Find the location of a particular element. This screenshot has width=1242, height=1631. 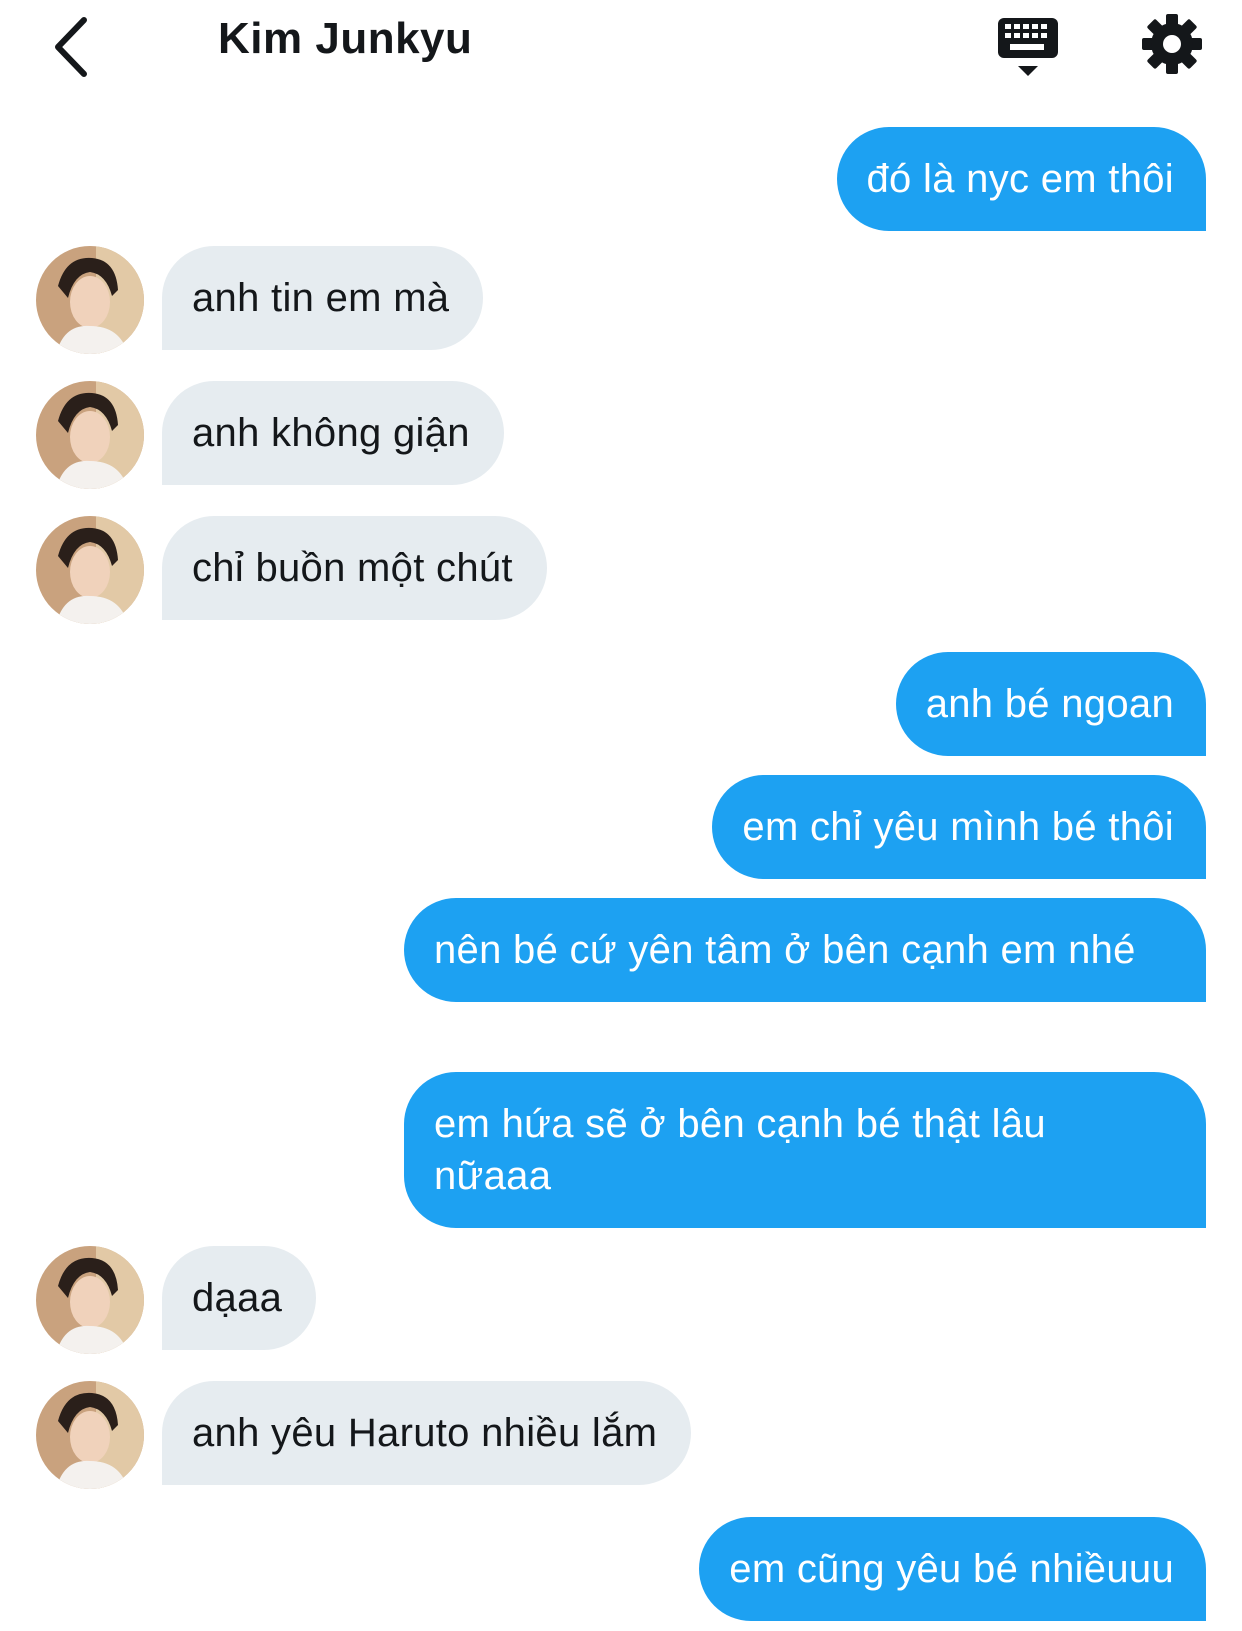

message-bubble-sent: em hứa sẽ ở bên cạnh bé thật lâu nữaaa is located at coordinates (805, 1150).